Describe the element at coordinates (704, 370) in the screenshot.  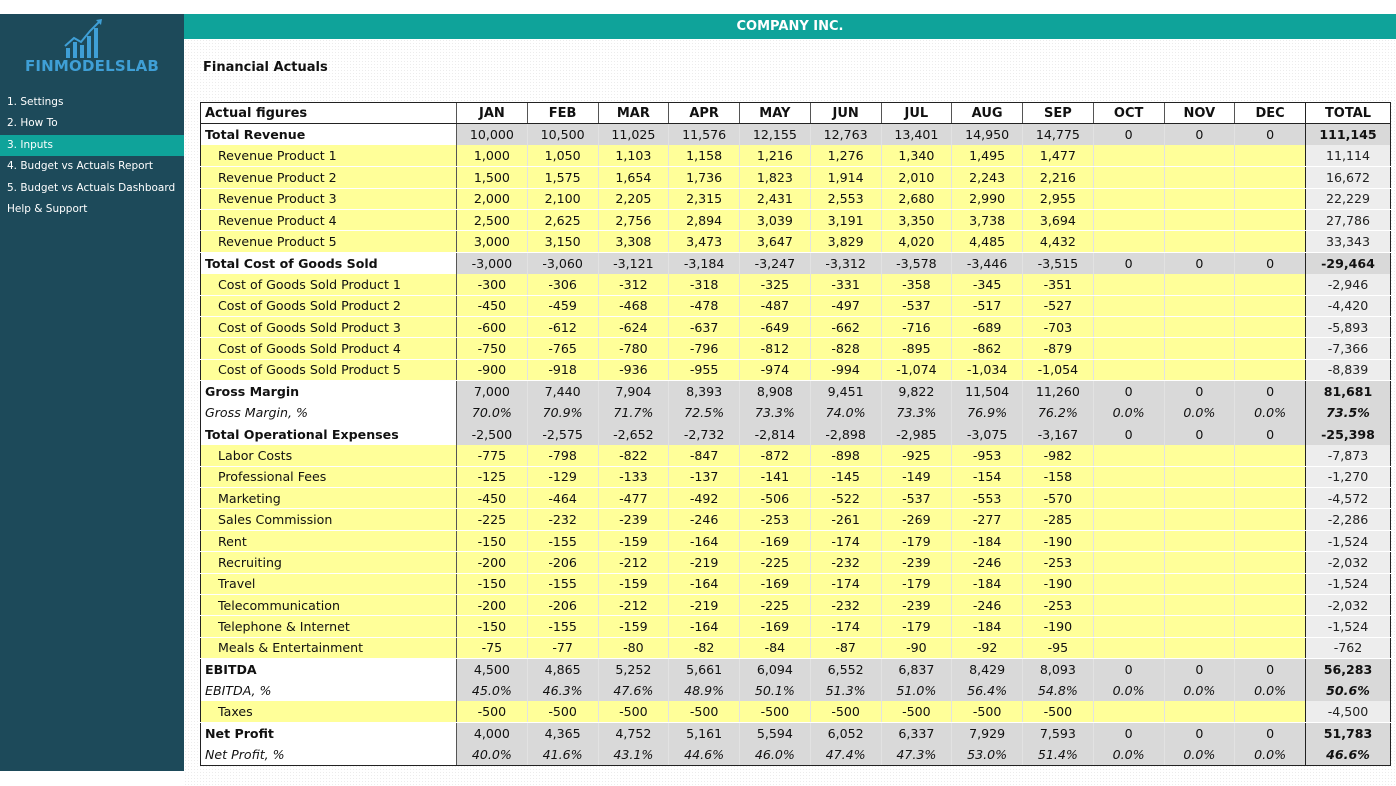
I see `value-cell: -955` at that location.